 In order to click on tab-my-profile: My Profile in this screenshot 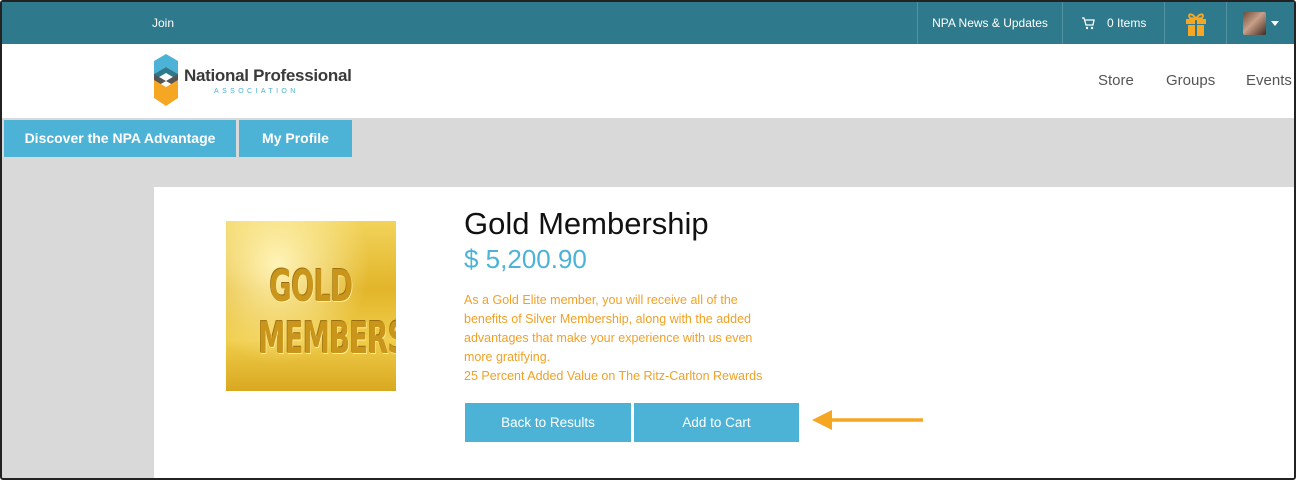, I will do `click(295, 138)`.